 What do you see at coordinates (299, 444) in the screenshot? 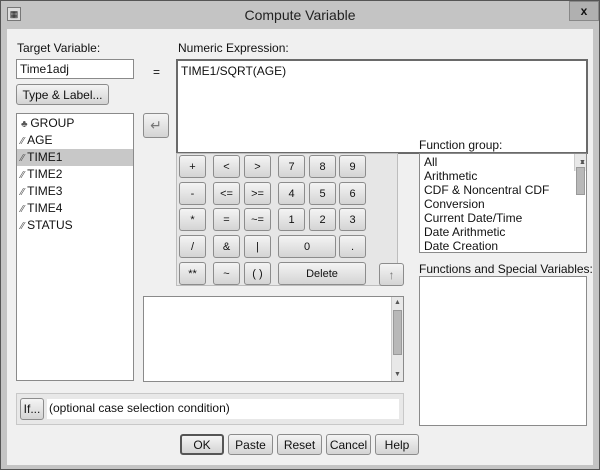
I see `reset-button: Reset` at bounding box center [299, 444].